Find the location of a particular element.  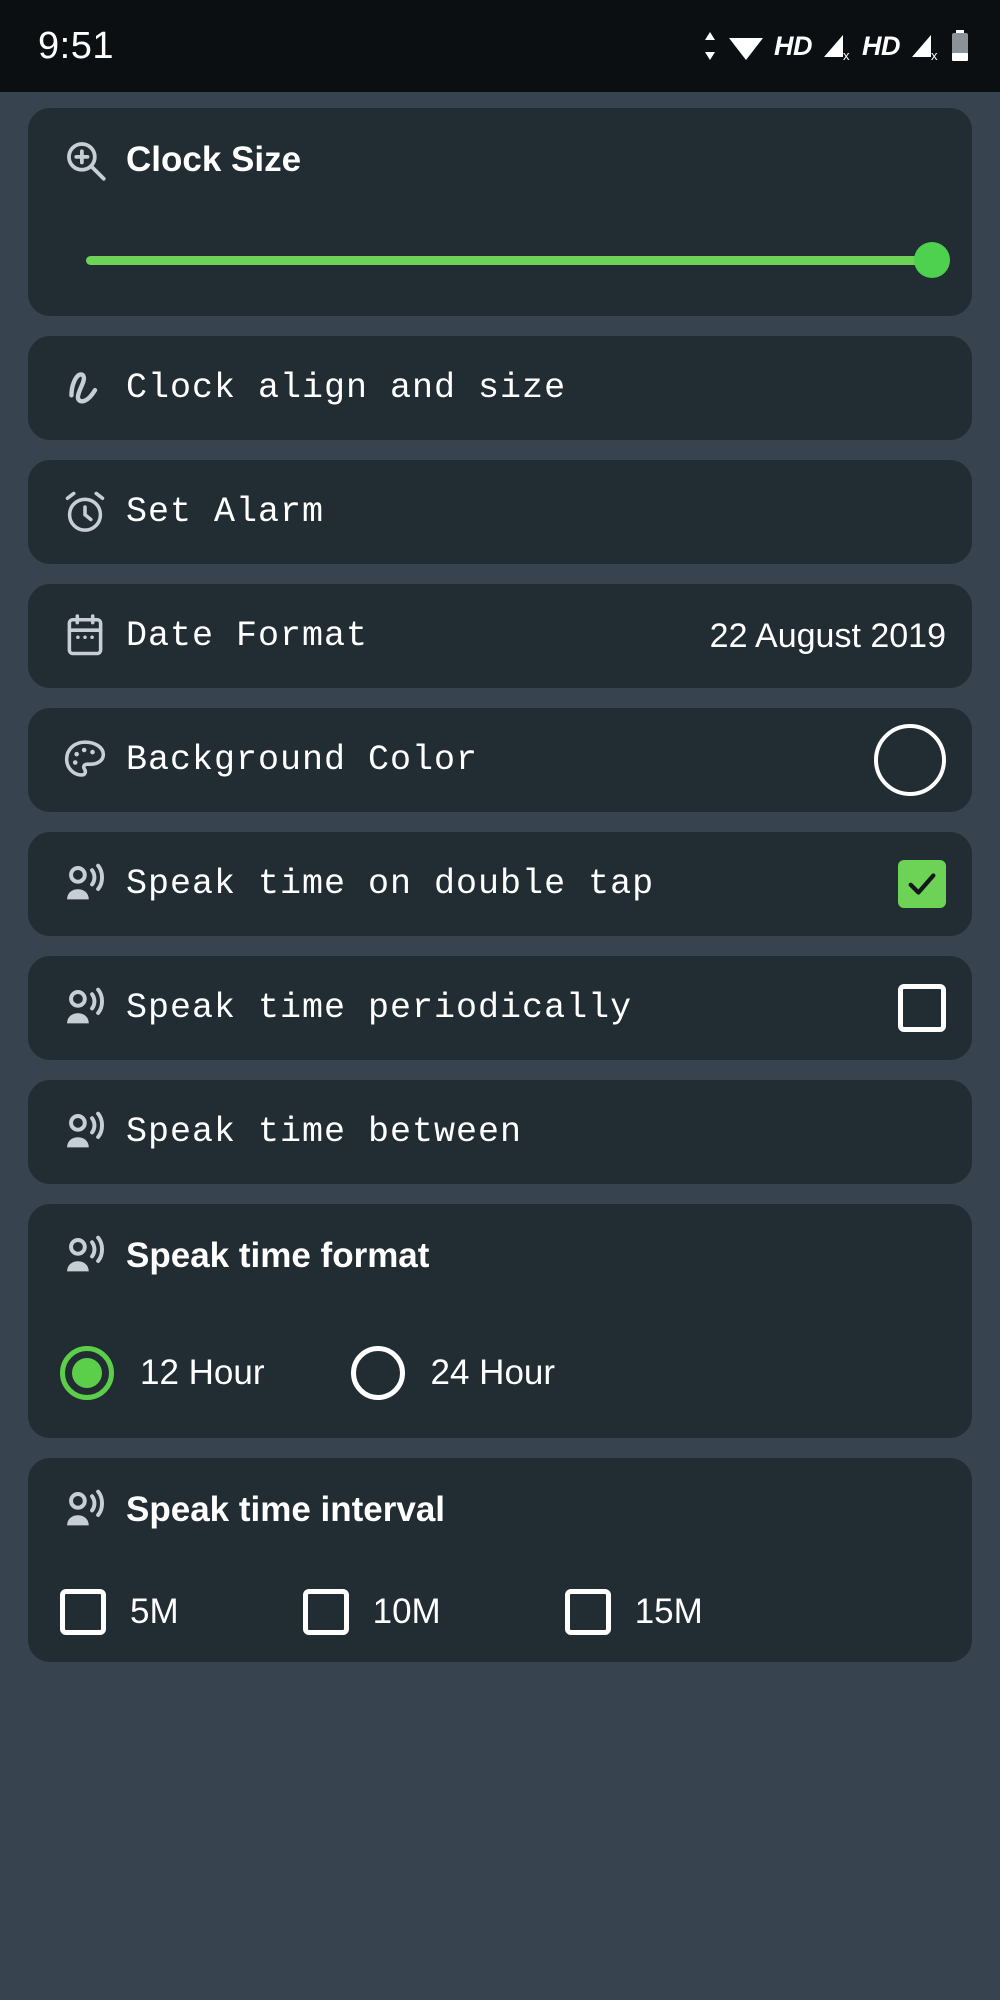

slider-track is located at coordinates (518, 260).